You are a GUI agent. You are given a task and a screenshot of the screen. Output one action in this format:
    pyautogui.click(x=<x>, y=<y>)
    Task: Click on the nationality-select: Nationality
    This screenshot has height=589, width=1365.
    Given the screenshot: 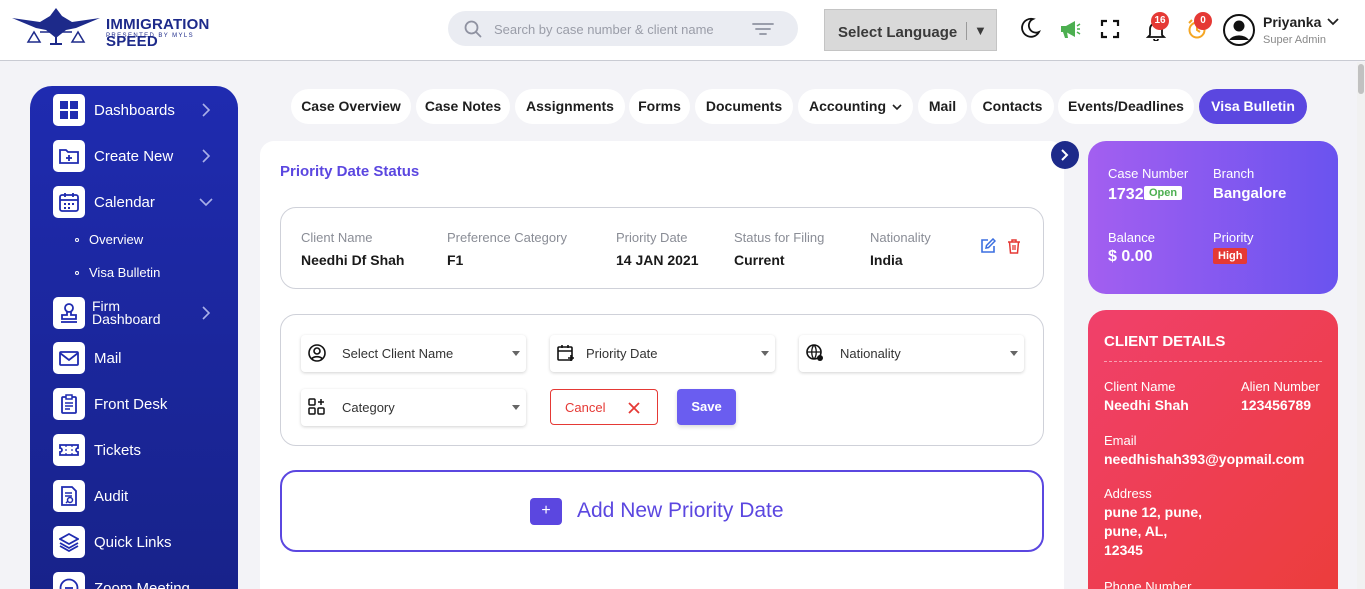 What is the action you would take?
    pyautogui.click(x=911, y=353)
    